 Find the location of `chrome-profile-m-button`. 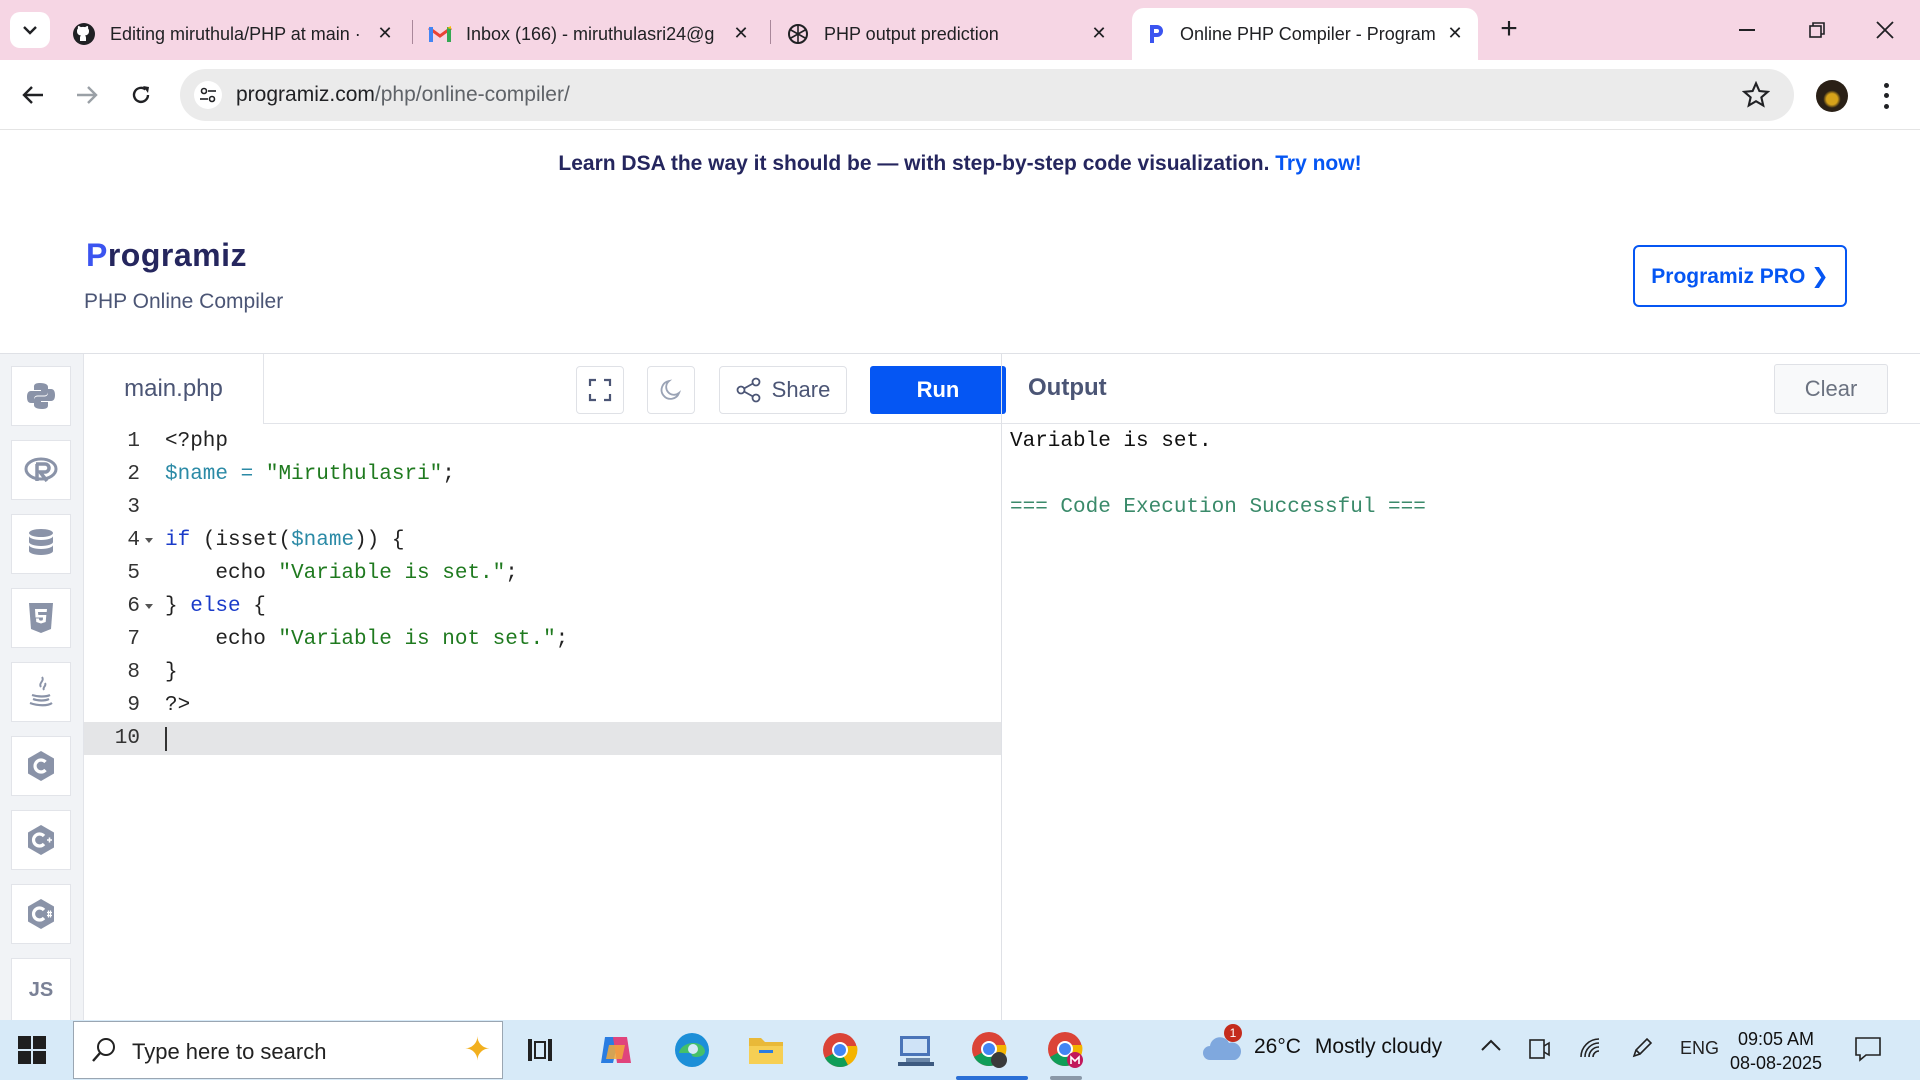

chrome-profile-m-button is located at coordinates (1066, 1050).